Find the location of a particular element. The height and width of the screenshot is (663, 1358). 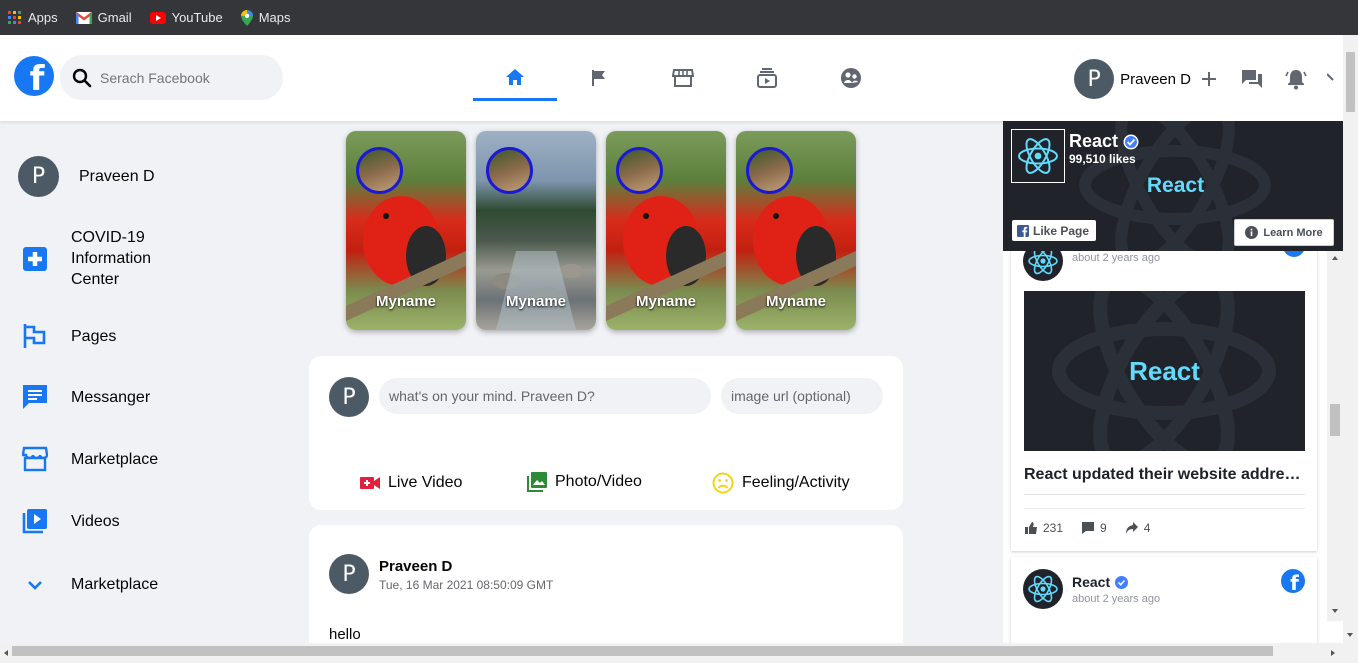

feeling-activity-button: Feeling/Activity is located at coordinates (781, 483).